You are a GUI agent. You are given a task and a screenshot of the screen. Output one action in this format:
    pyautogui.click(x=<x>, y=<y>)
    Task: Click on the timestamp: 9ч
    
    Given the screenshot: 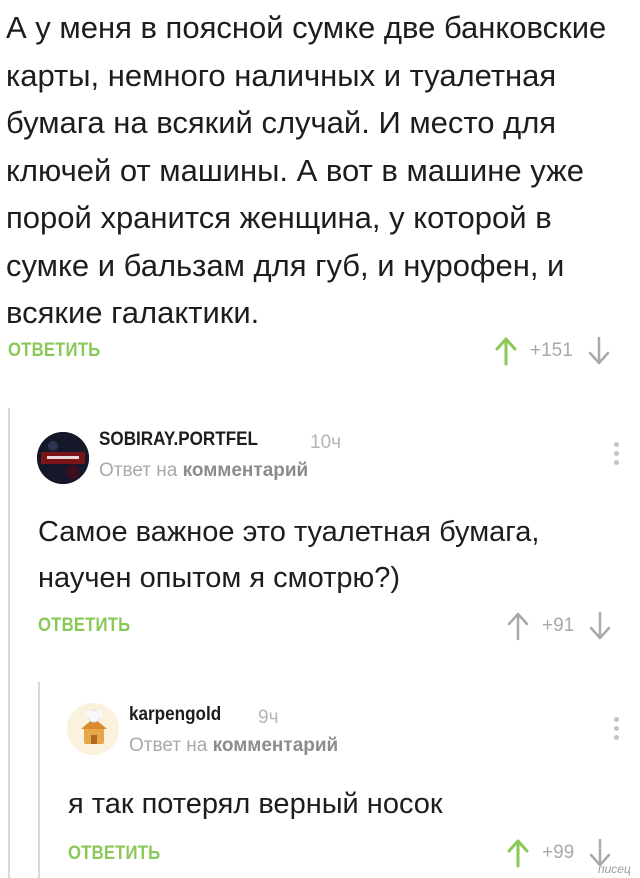 What is the action you would take?
    pyautogui.click(x=268, y=717)
    